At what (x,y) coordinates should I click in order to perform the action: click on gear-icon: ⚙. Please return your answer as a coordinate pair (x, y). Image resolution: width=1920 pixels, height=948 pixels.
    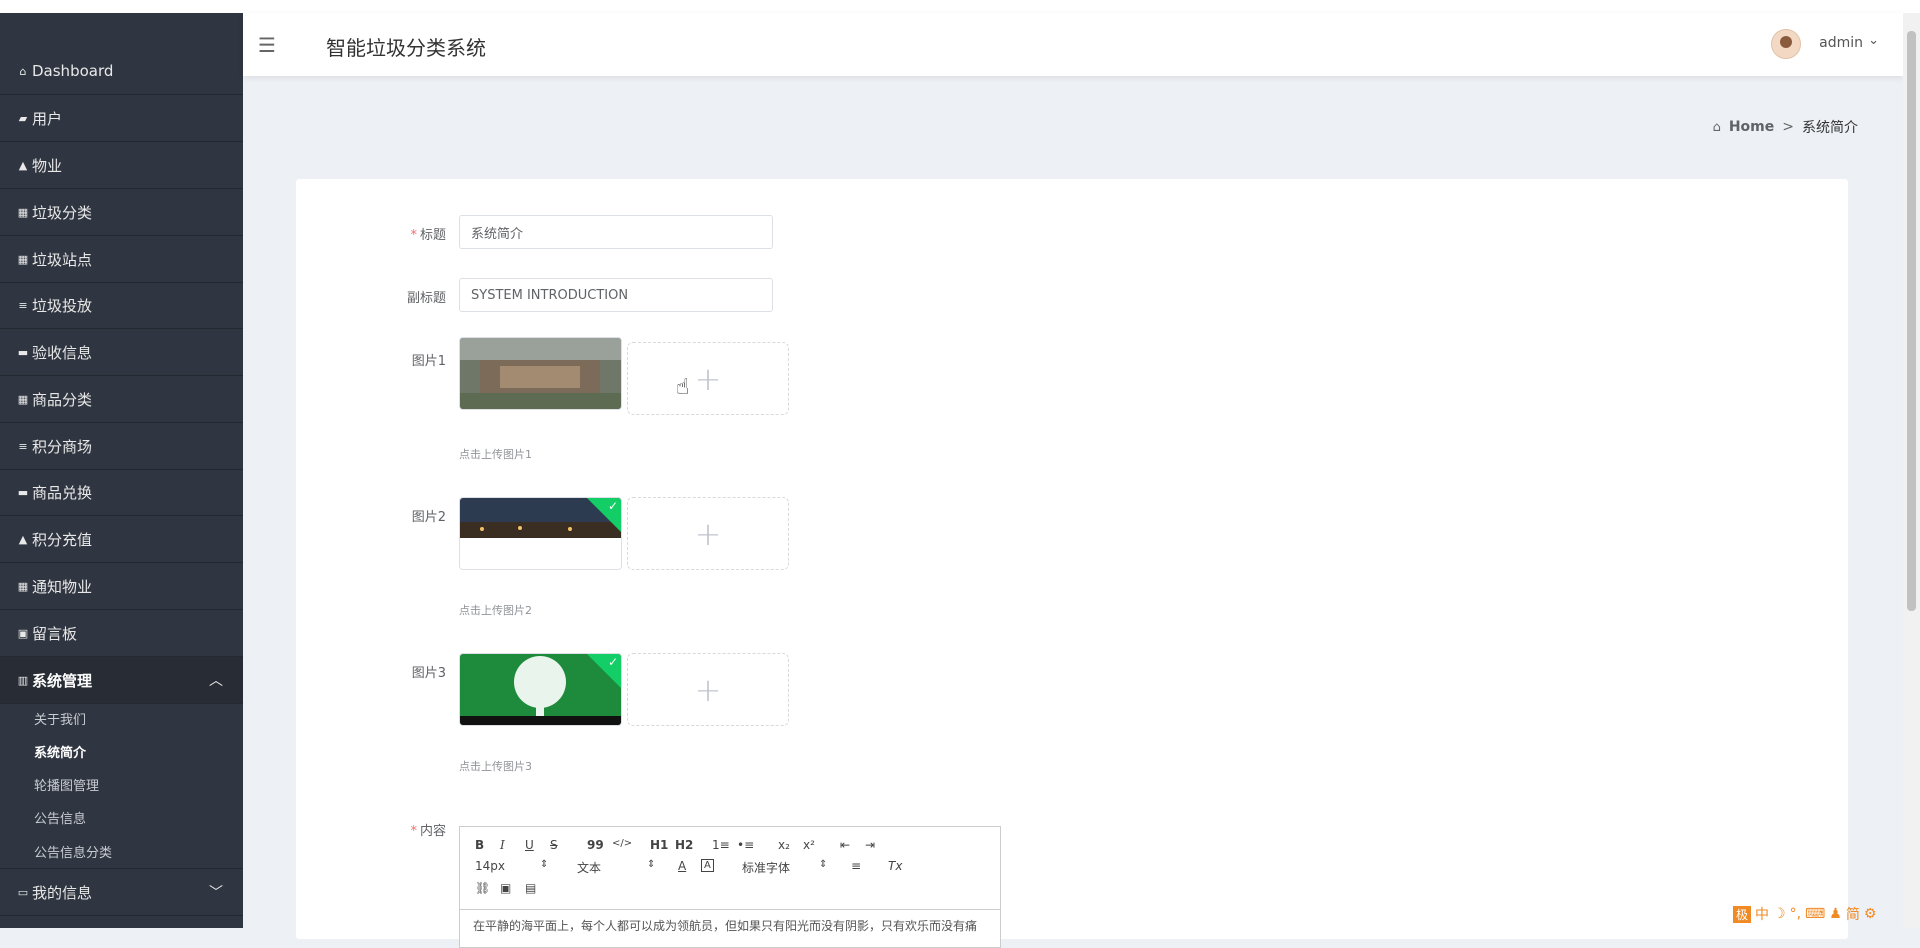
    Looking at the image, I should click on (1870, 914).